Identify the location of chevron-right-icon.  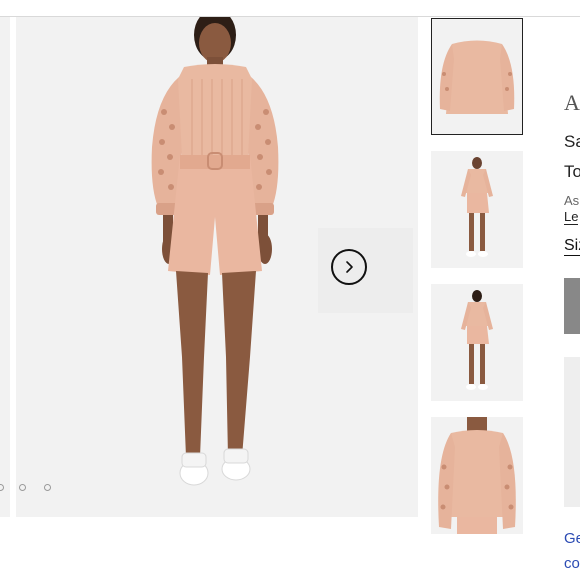
(349, 267).